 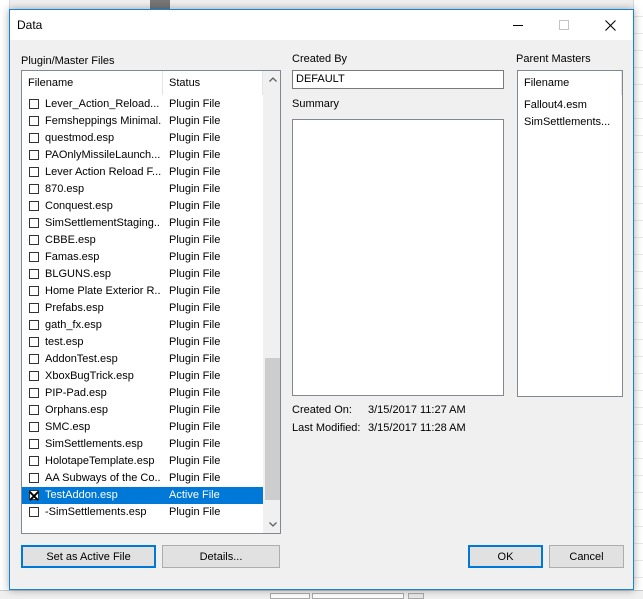 What do you see at coordinates (316, 104) in the screenshot?
I see `summary-label: Summary` at bounding box center [316, 104].